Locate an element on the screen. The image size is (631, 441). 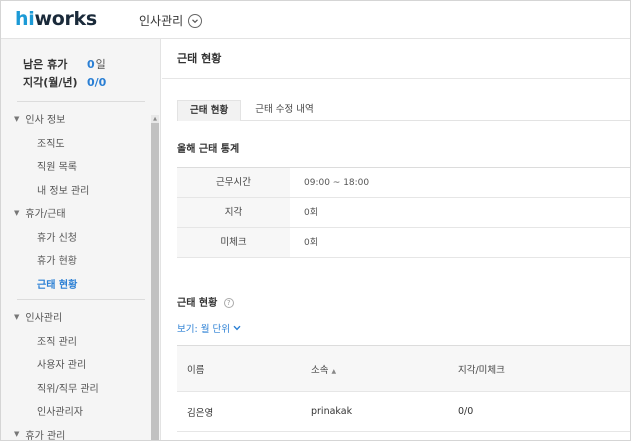
sidebar-scrollbar: ▲ is located at coordinates (155, 277).